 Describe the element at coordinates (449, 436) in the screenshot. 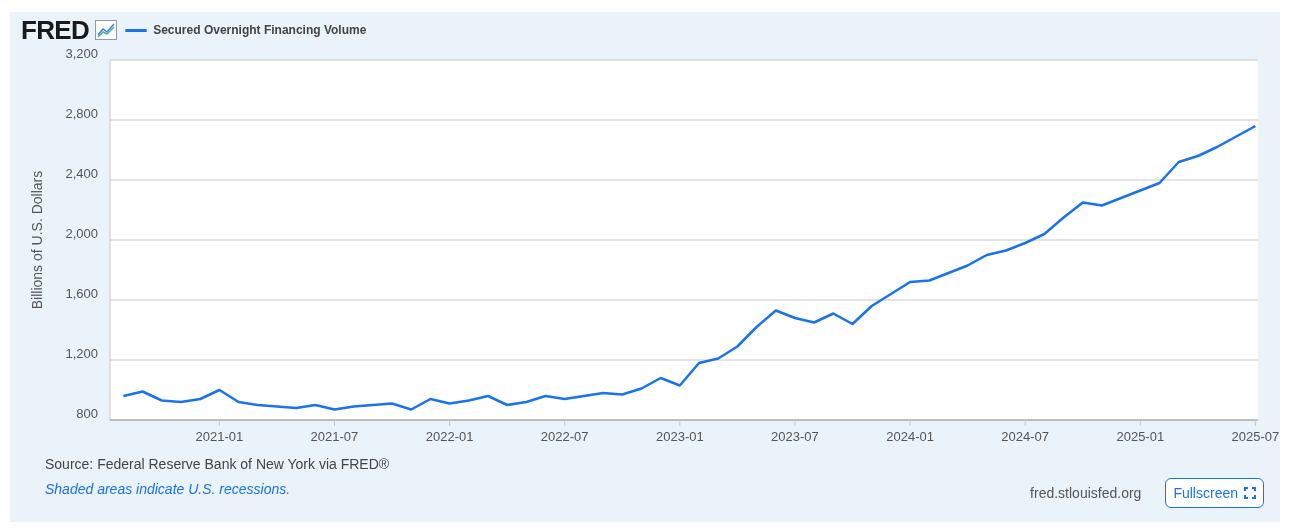

I see `x-tick-label: 2022-01` at that location.